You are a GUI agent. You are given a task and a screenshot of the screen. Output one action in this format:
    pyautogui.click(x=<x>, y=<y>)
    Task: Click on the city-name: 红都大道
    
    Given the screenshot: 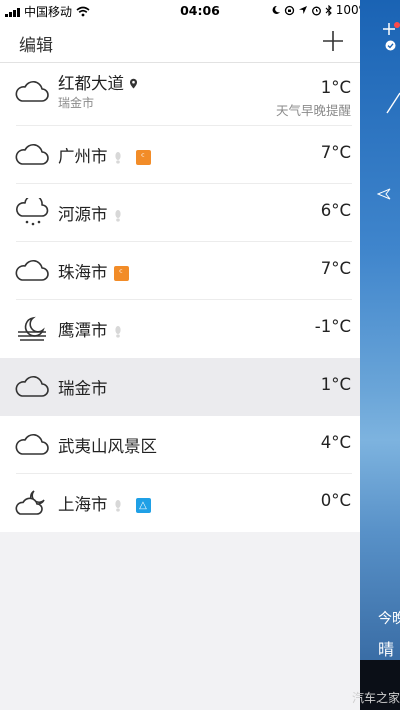 What is the action you would take?
    pyautogui.click(x=98, y=82)
    